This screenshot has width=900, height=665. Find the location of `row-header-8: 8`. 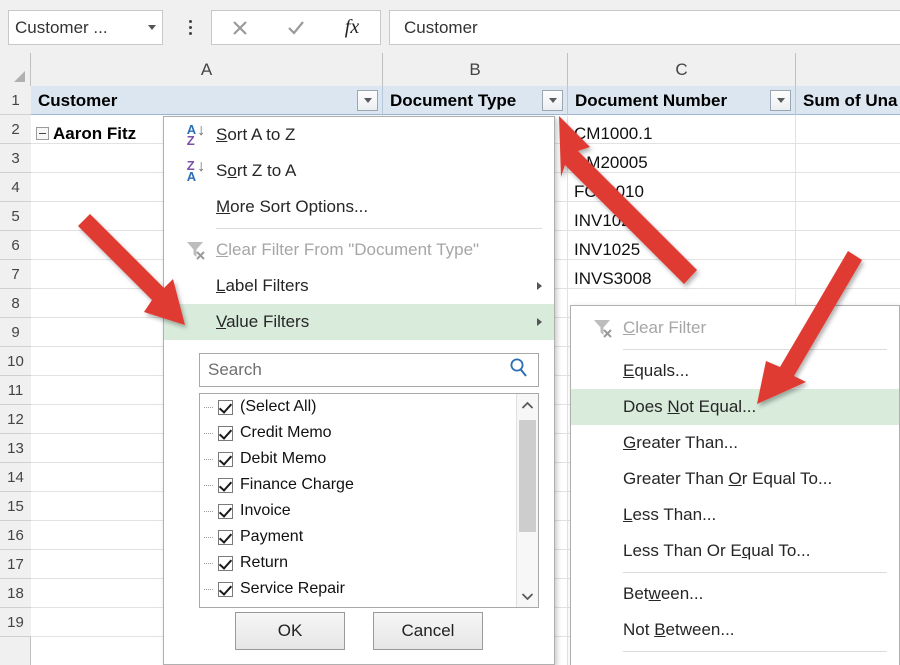

row-header-8: 8 is located at coordinates (15, 303).